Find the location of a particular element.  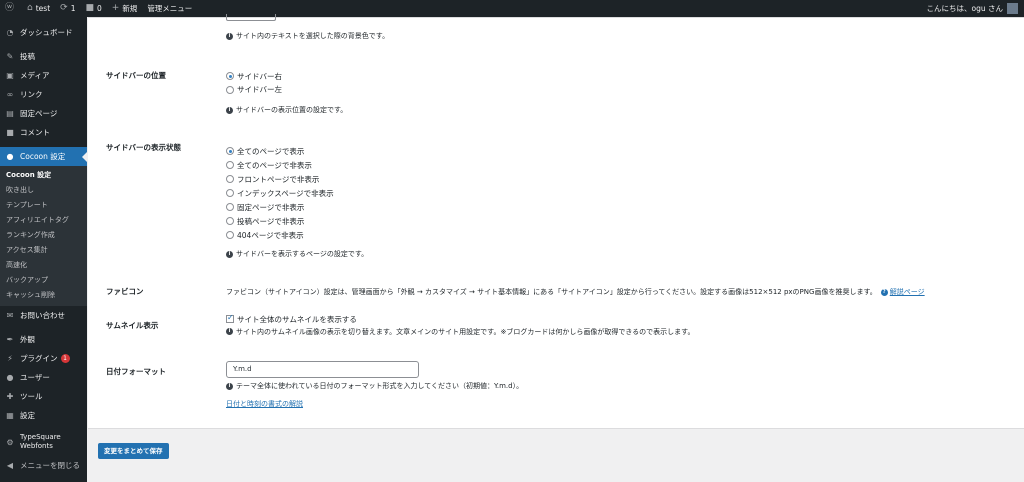

radio-label: 全てのページで表示 is located at coordinates (271, 151).